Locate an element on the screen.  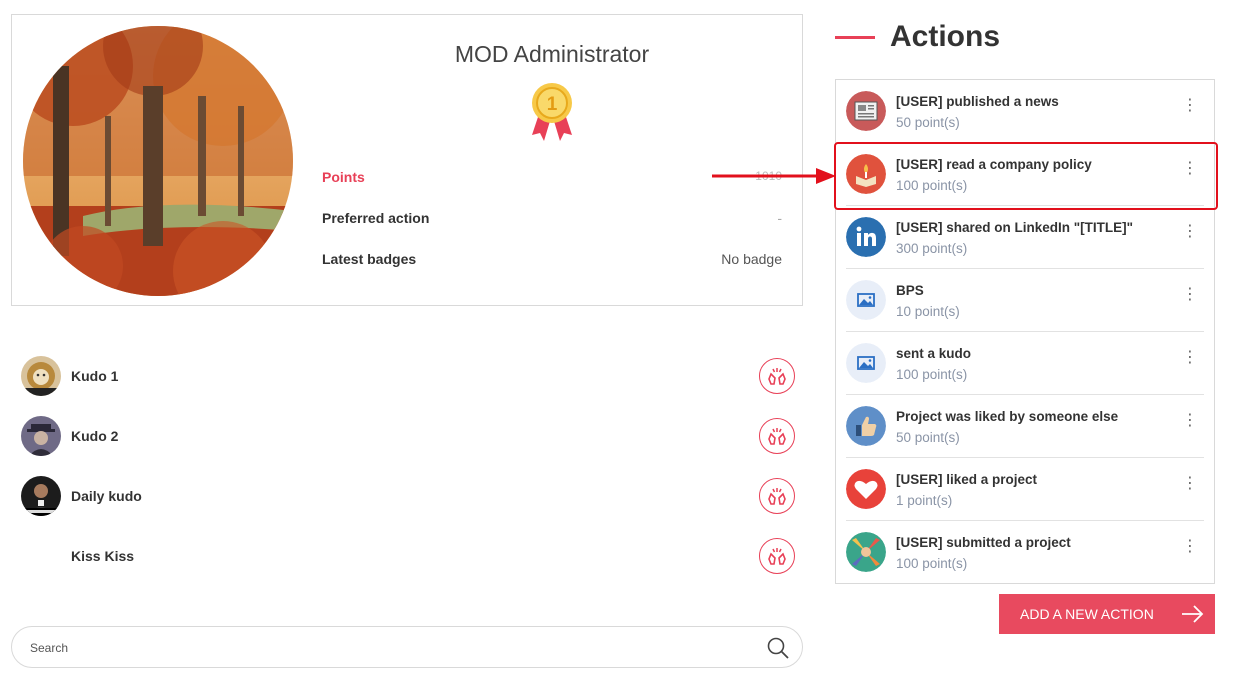
newspaper-icon is located at coordinates (866, 111).